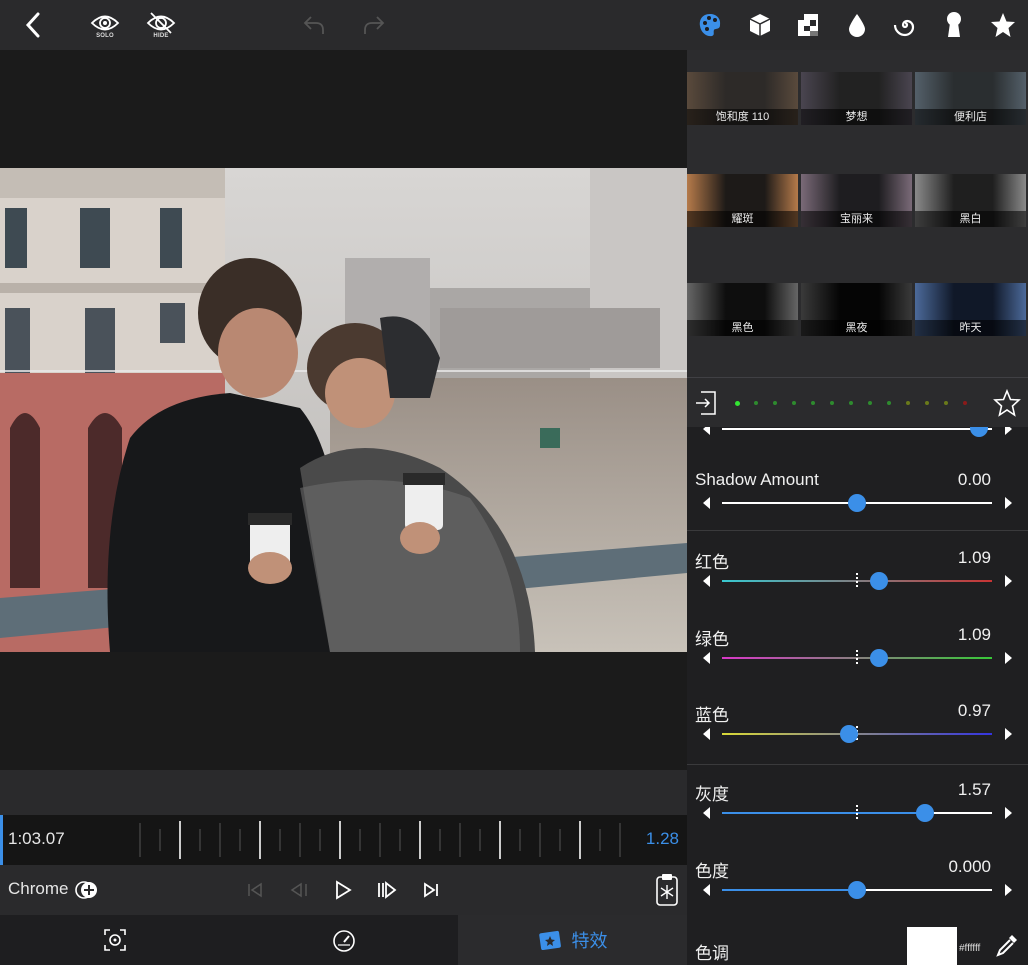  What do you see at coordinates (857, 530) in the screenshot?
I see `separator` at bounding box center [857, 530].